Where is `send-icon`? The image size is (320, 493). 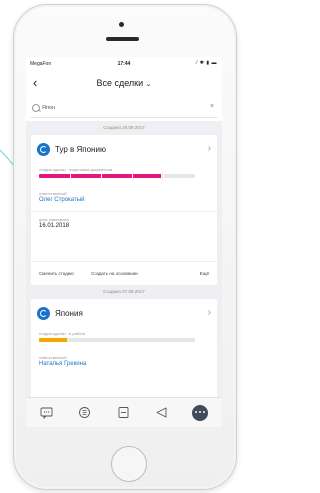
send-icon is located at coordinates (161, 412).